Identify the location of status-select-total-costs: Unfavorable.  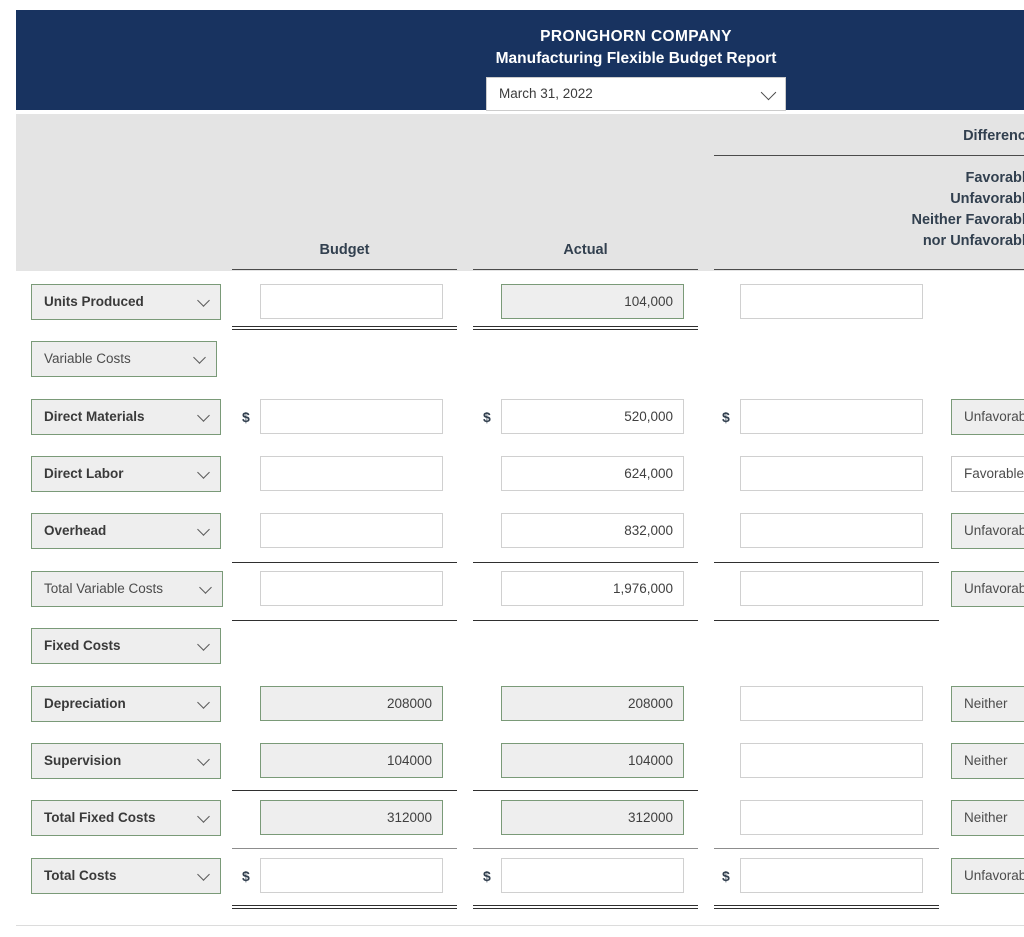
(987, 876).